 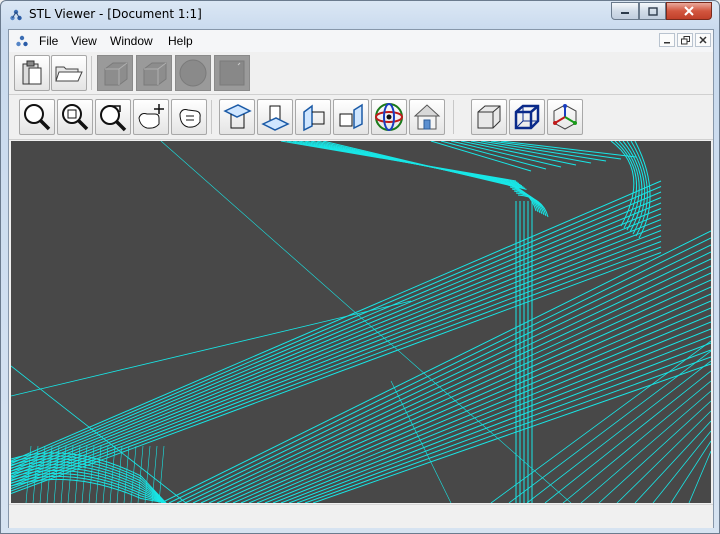 I want to click on rotate-button, so click(x=151, y=117).